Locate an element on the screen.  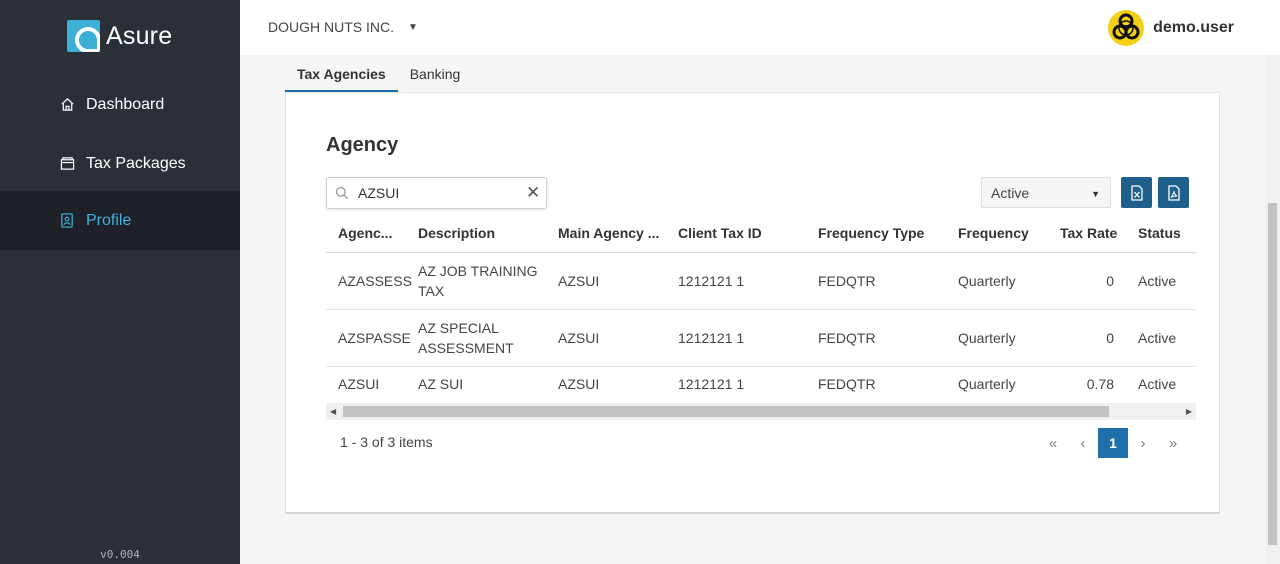
column-header-client-tax-id: Client Tax ID is located at coordinates (738, 233).